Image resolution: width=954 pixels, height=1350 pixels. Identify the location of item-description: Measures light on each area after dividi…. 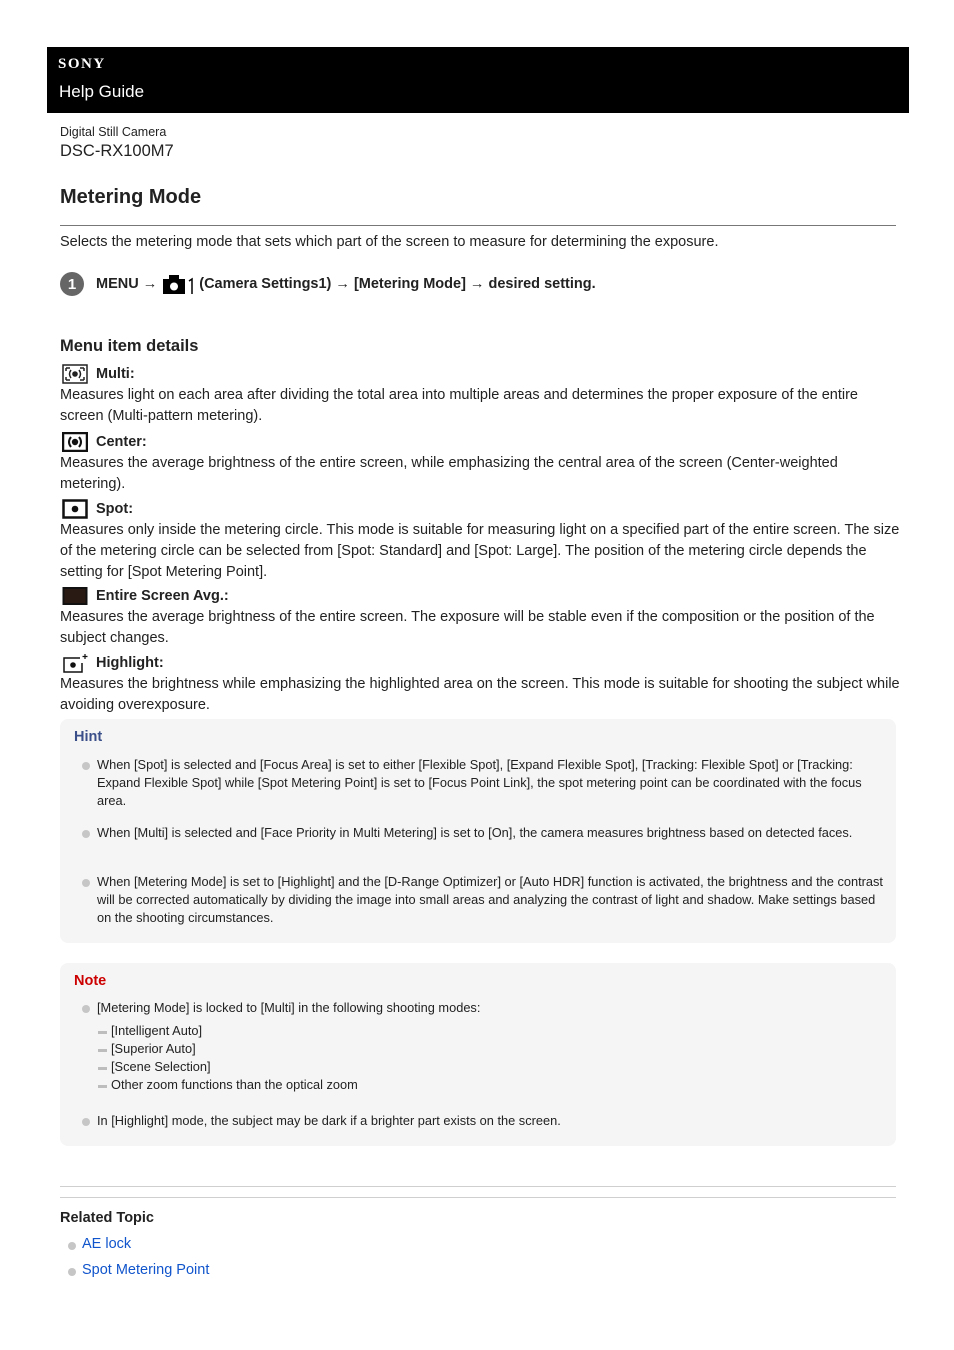
(459, 405).